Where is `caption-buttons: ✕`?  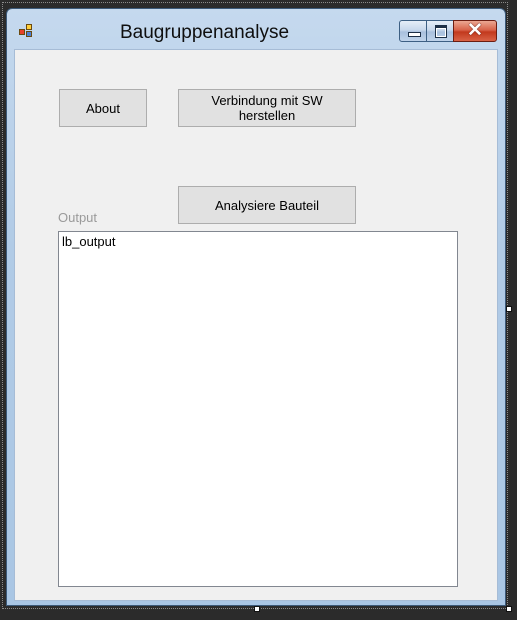 caption-buttons: ✕ is located at coordinates (448, 31).